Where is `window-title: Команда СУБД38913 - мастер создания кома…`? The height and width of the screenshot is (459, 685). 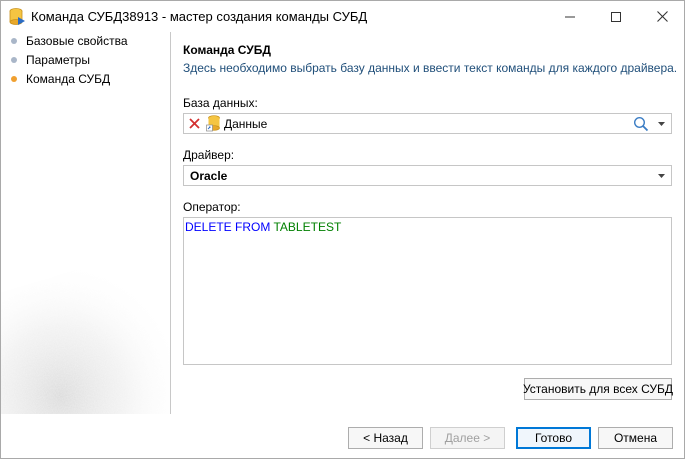 window-title: Команда СУБД38913 - мастер создания кома… is located at coordinates (199, 16).